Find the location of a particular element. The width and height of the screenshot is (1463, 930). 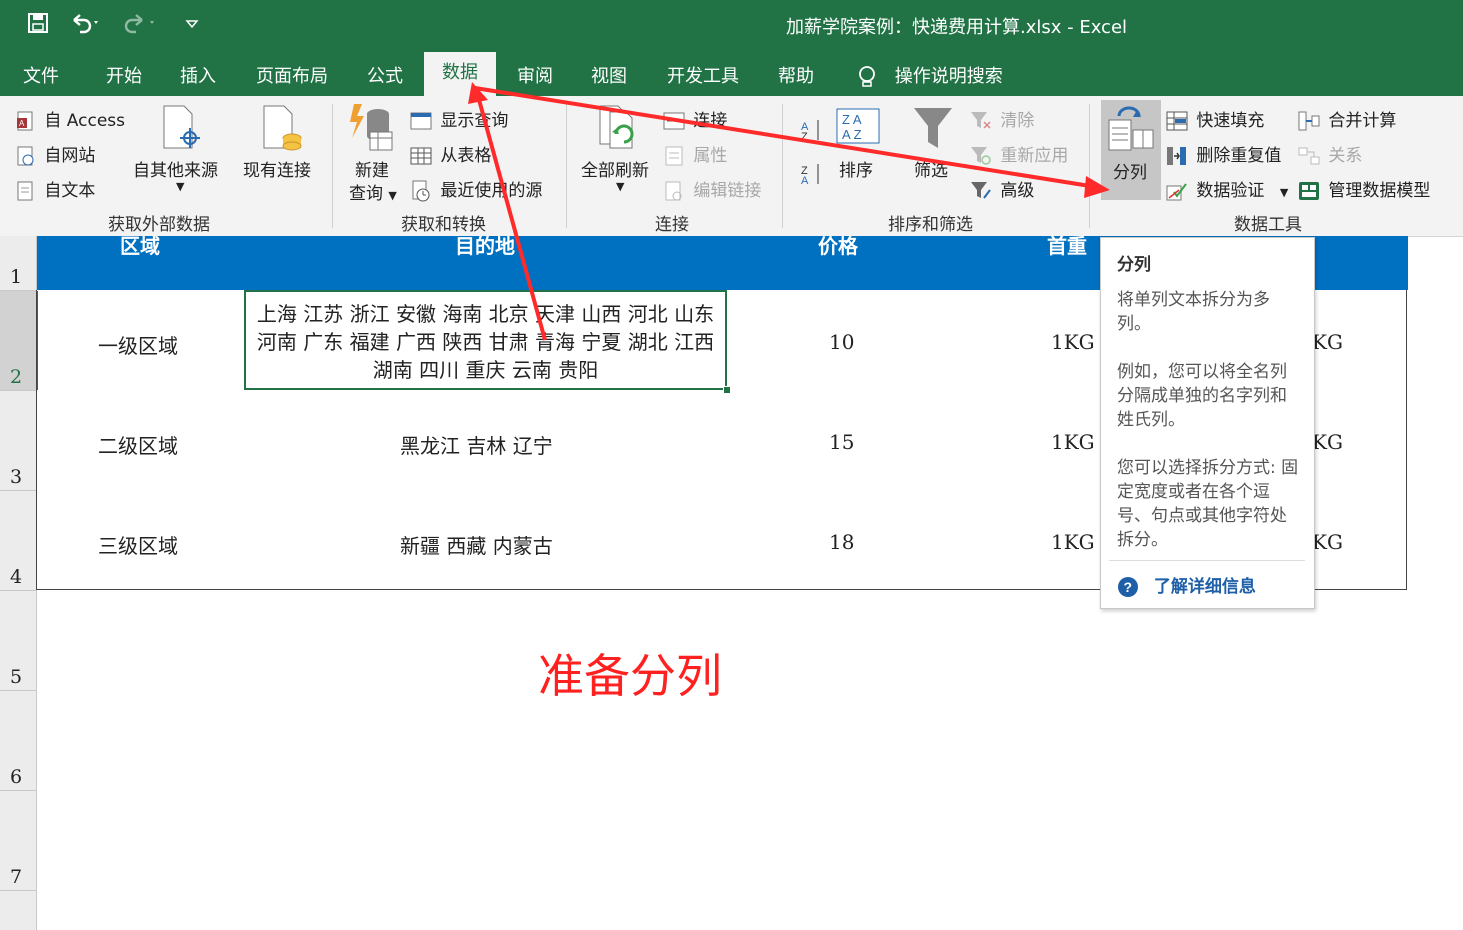

relationships-label: 关系 is located at coordinates (1345, 156).